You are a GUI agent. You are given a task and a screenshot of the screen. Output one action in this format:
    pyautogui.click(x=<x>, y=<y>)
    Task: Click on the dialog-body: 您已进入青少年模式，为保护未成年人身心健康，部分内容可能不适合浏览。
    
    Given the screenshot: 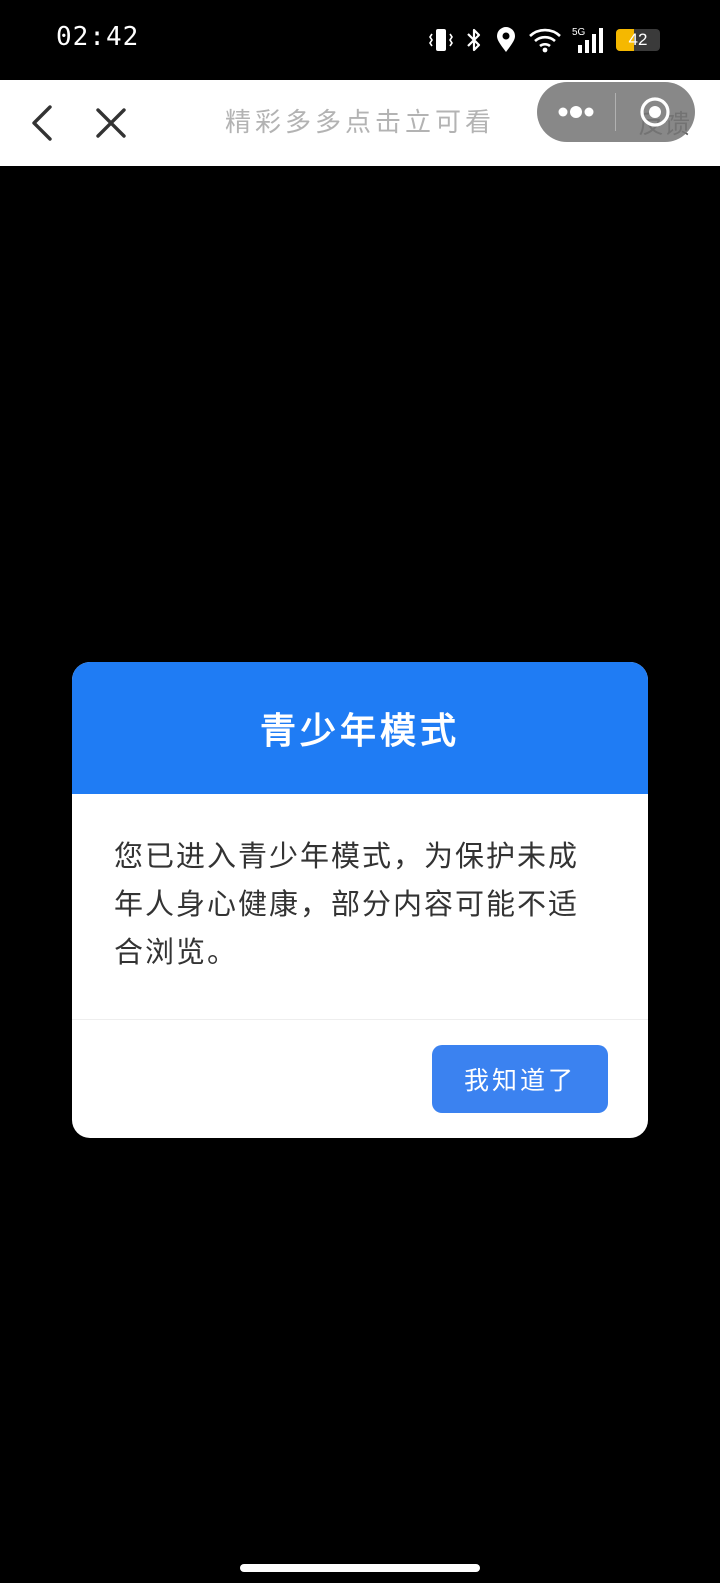 What is the action you would take?
    pyautogui.click(x=360, y=907)
    